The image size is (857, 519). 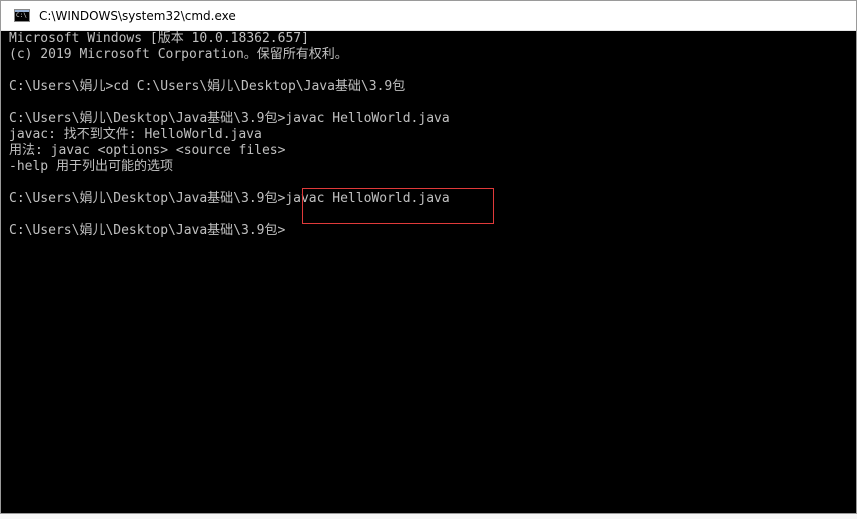 I want to click on console-line: 用法: javac <options> <source files>, so click(x=147, y=150).